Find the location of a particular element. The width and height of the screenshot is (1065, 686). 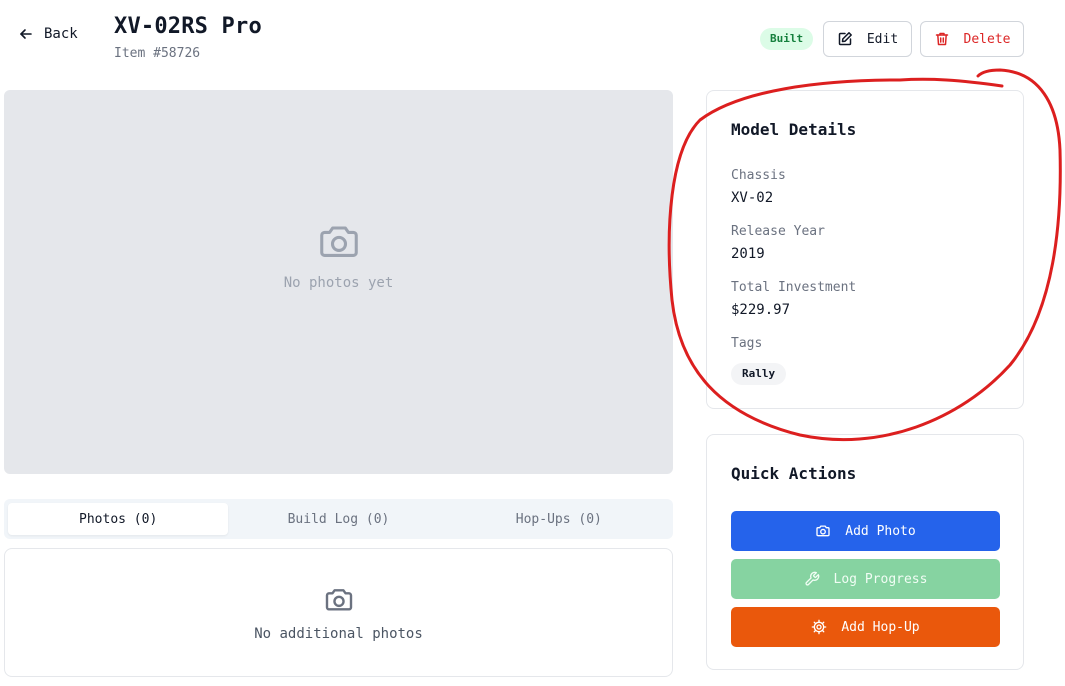

add-hop-up-button: Add Hop-Up is located at coordinates (865, 627).